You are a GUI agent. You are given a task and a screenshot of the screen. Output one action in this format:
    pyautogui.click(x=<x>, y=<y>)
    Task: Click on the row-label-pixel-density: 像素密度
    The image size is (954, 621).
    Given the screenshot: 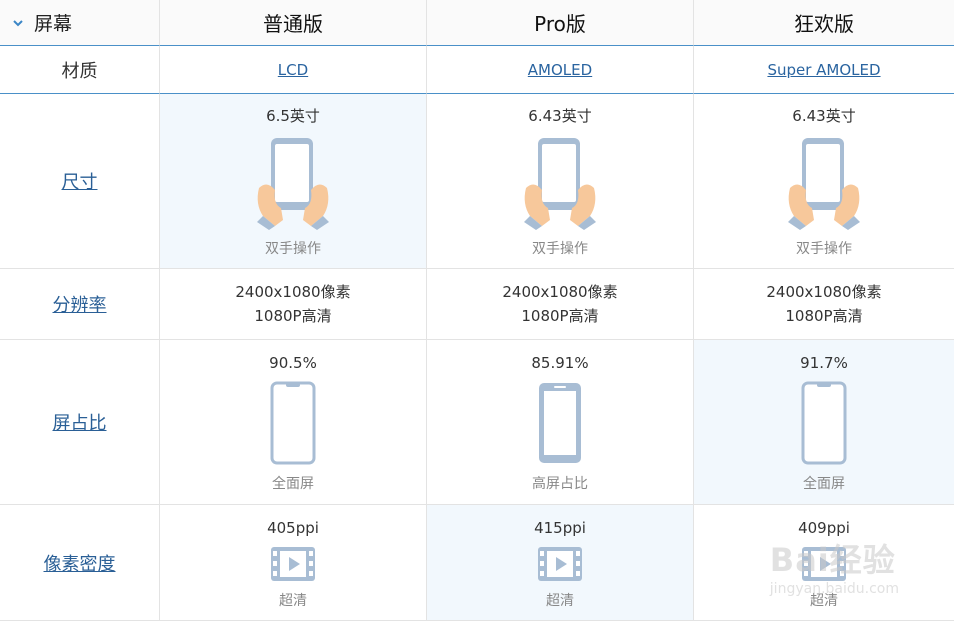 What is the action you would take?
    pyautogui.click(x=80, y=563)
    